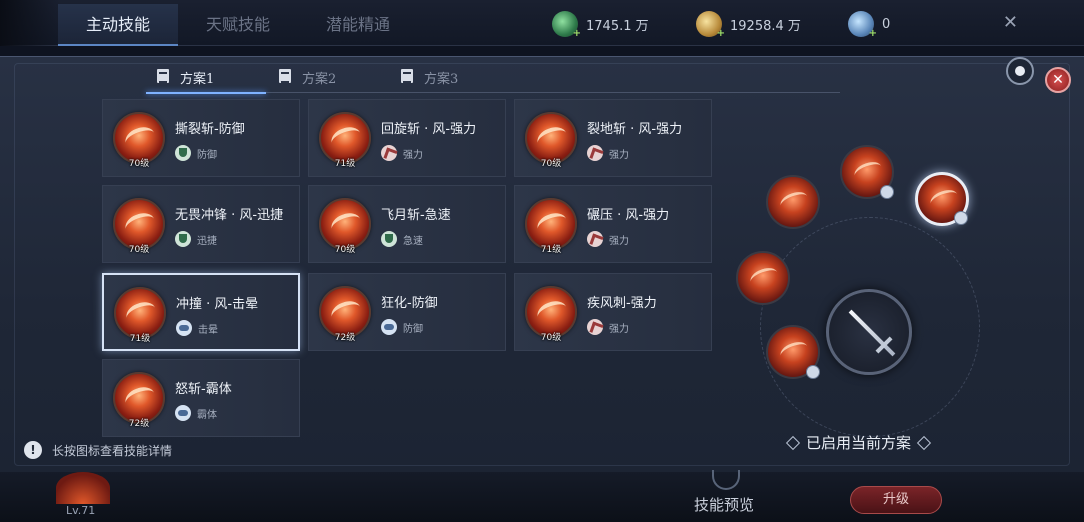 The height and width of the screenshot is (522, 1084). I want to click on skill-tag: 迅捷, so click(196, 239).